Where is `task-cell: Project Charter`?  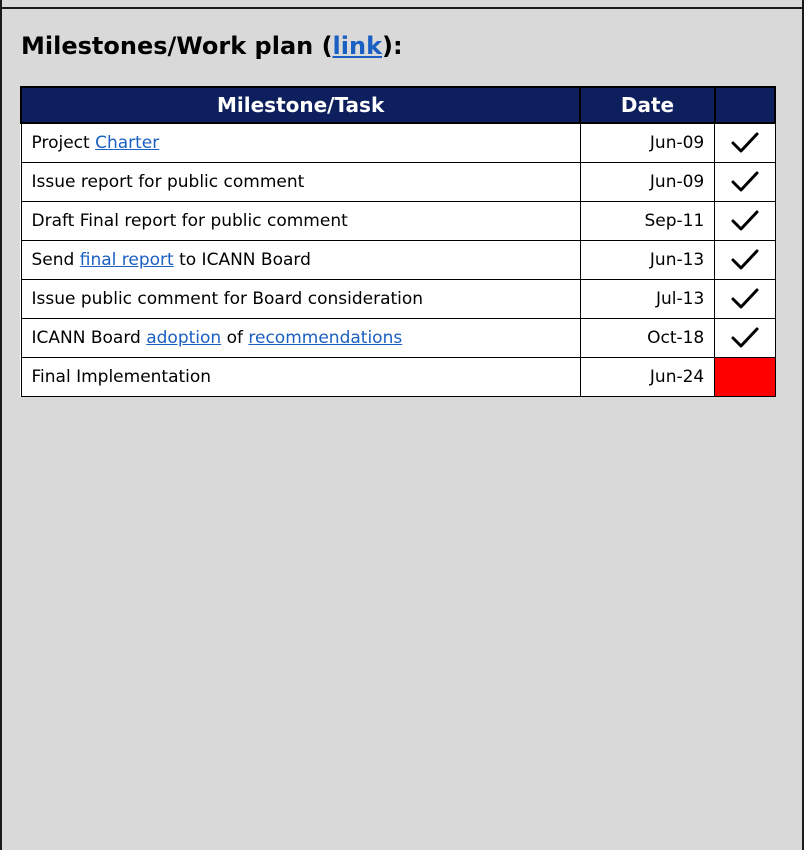 task-cell: Project Charter is located at coordinates (300, 142).